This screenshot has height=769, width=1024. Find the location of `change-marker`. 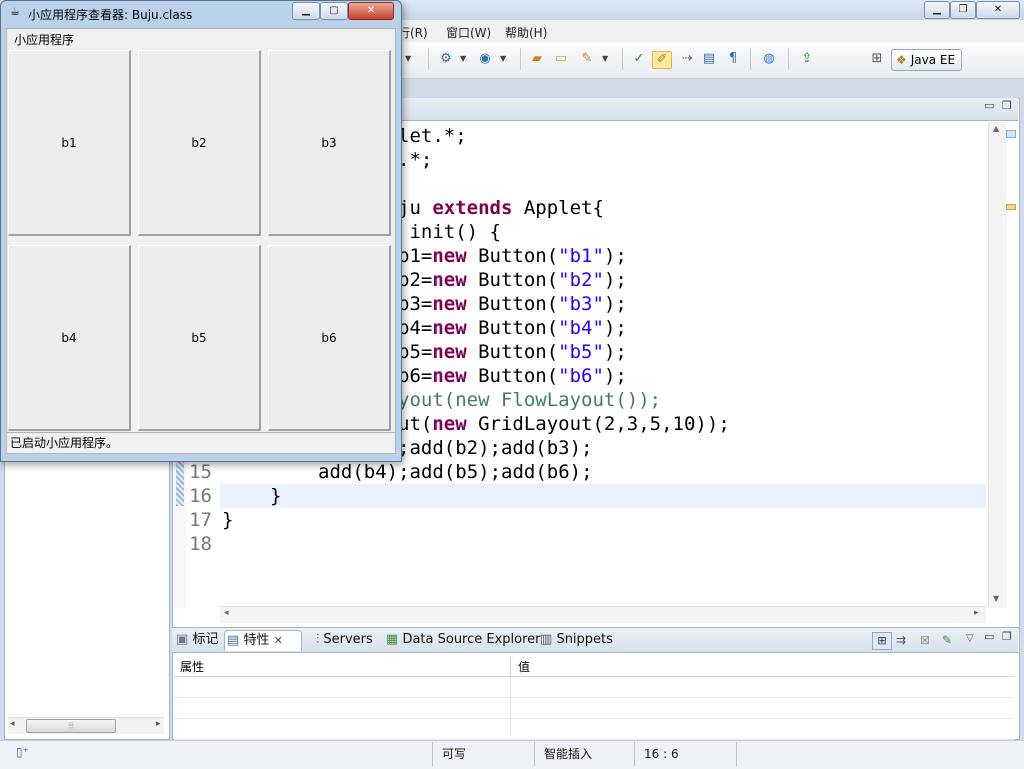

change-marker is located at coordinates (180, 483).